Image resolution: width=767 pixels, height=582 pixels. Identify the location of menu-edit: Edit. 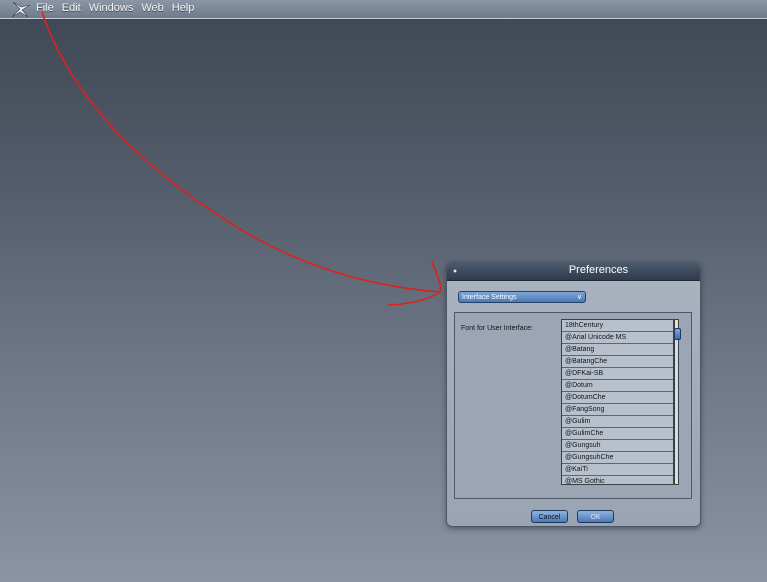
(74, 8).